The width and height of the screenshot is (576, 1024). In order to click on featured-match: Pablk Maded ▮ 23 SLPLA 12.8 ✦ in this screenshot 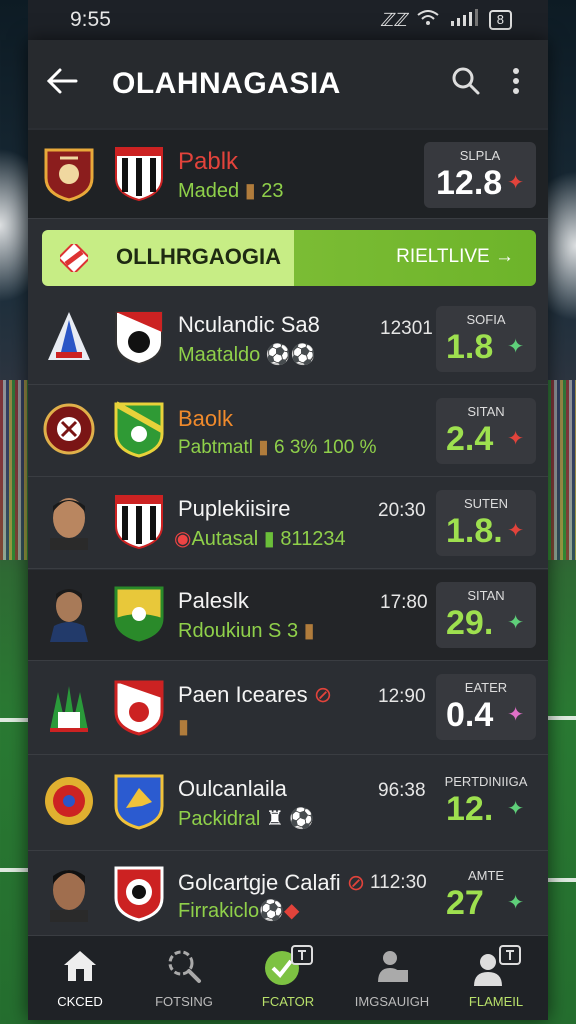, I will do `click(288, 174)`.